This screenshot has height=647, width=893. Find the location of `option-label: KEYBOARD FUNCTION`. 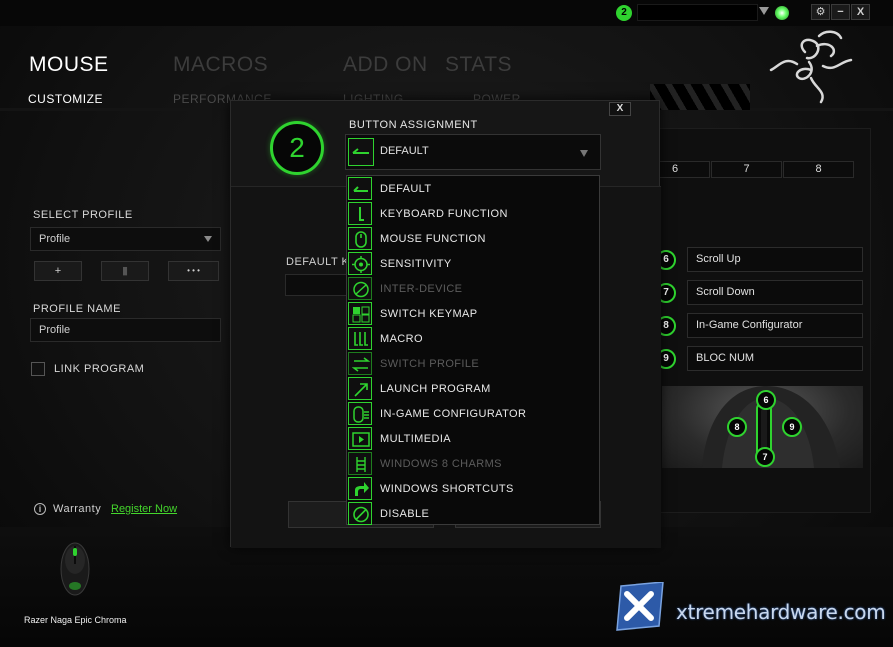

option-label: KEYBOARD FUNCTION is located at coordinates (444, 214).